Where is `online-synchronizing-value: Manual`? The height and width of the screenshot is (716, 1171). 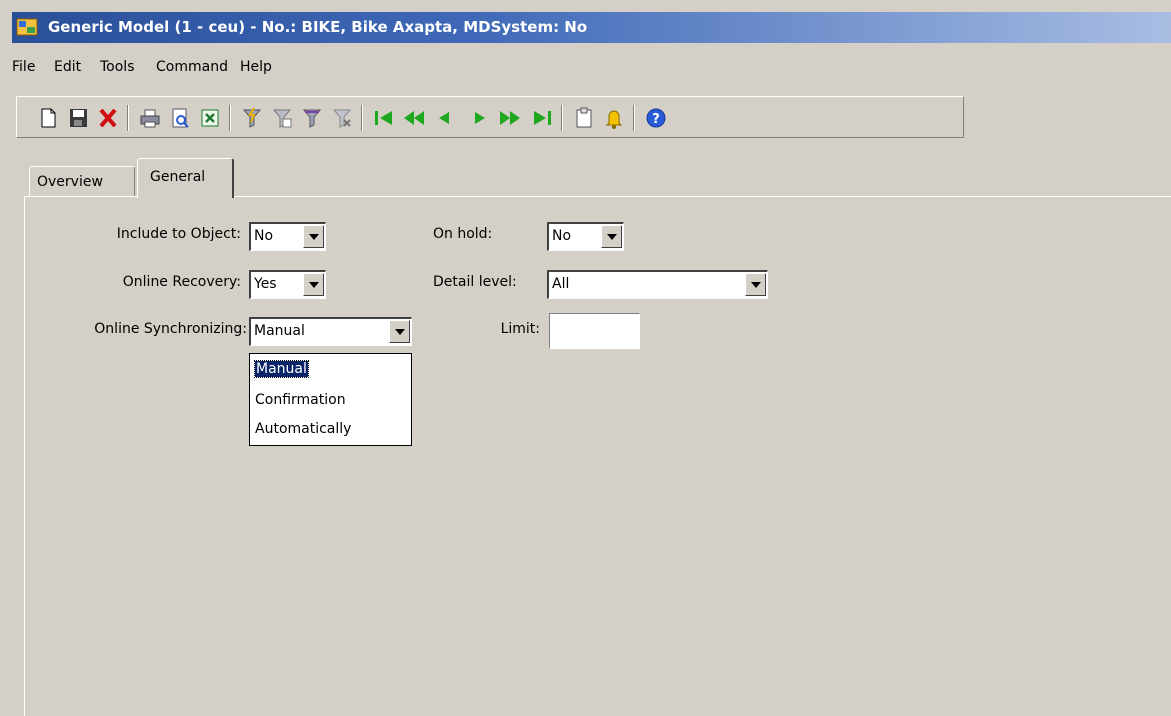
online-synchronizing-value: Manual is located at coordinates (279, 331).